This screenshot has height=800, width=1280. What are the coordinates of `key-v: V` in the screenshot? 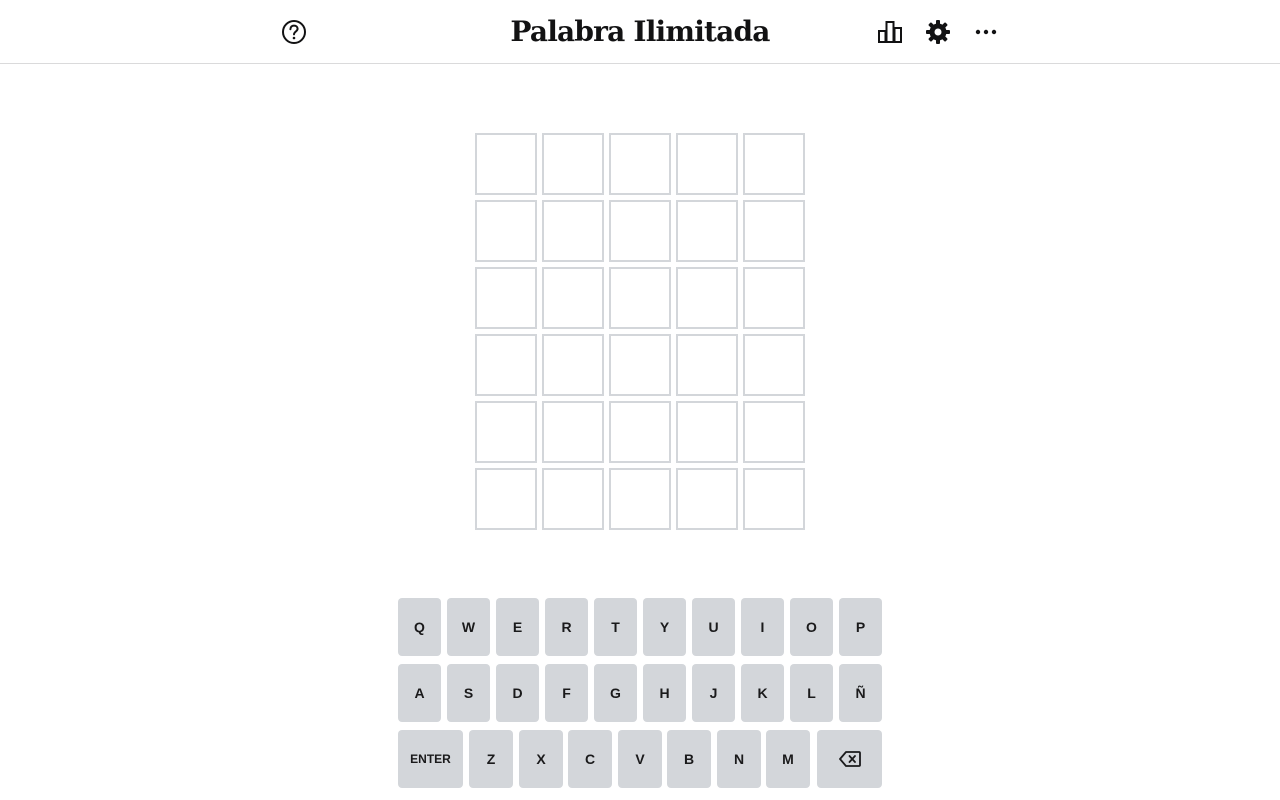 It's located at (640, 759).